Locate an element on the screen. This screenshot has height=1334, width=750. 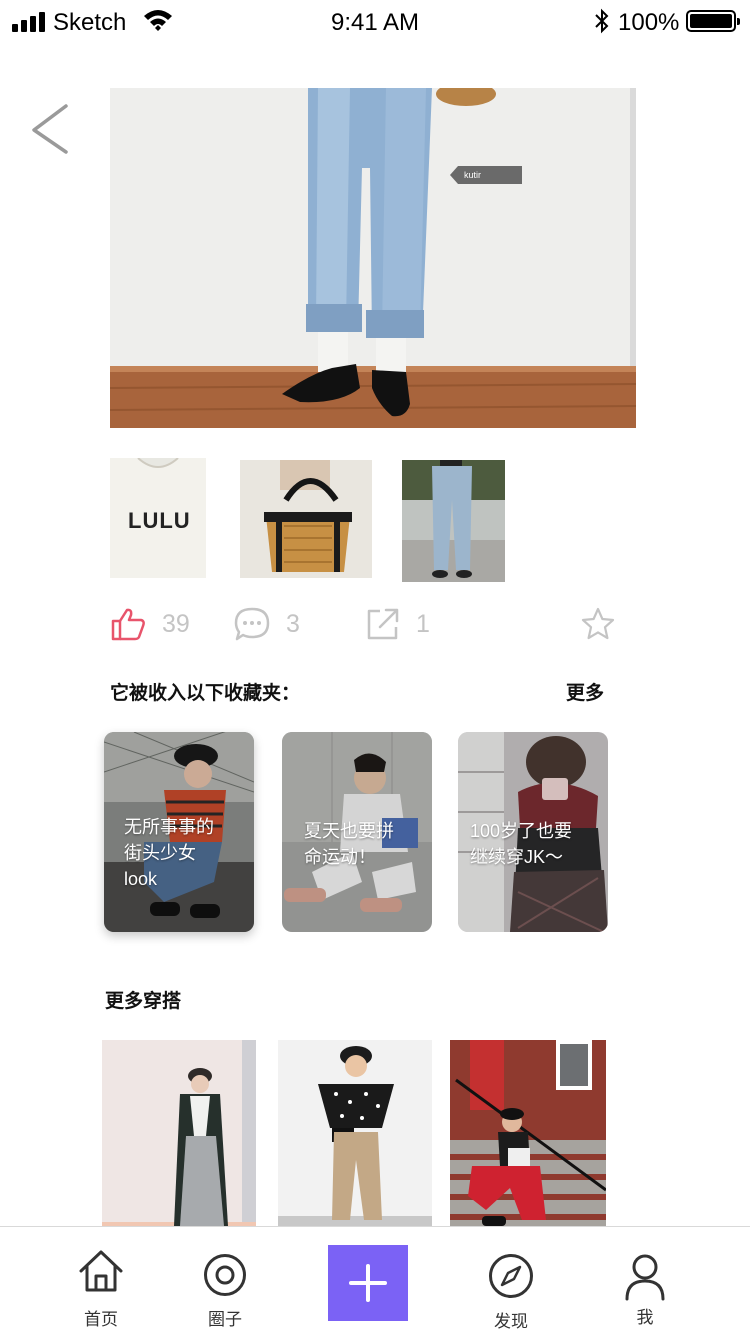
star-icon is located at coordinates (598, 623).